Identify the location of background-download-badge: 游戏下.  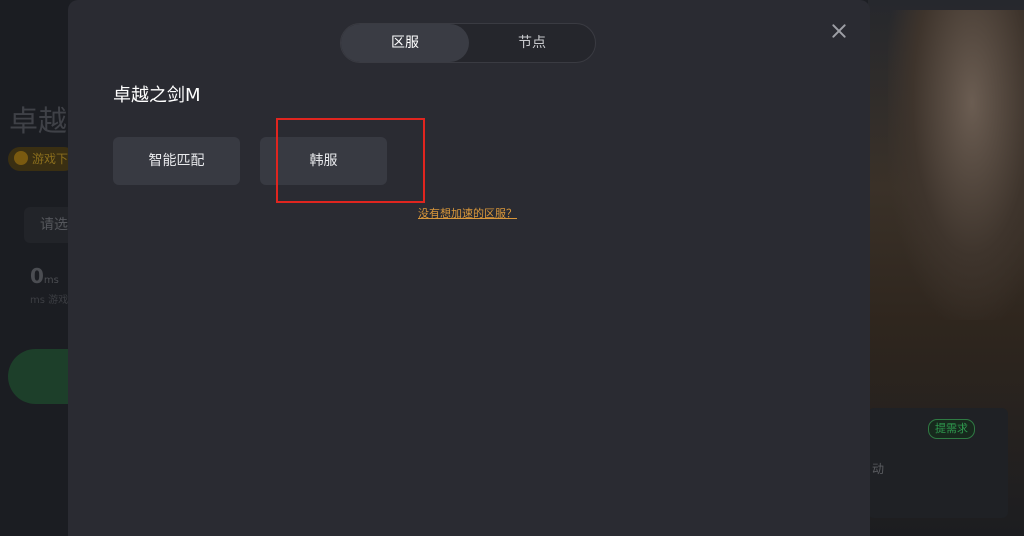
(42, 159).